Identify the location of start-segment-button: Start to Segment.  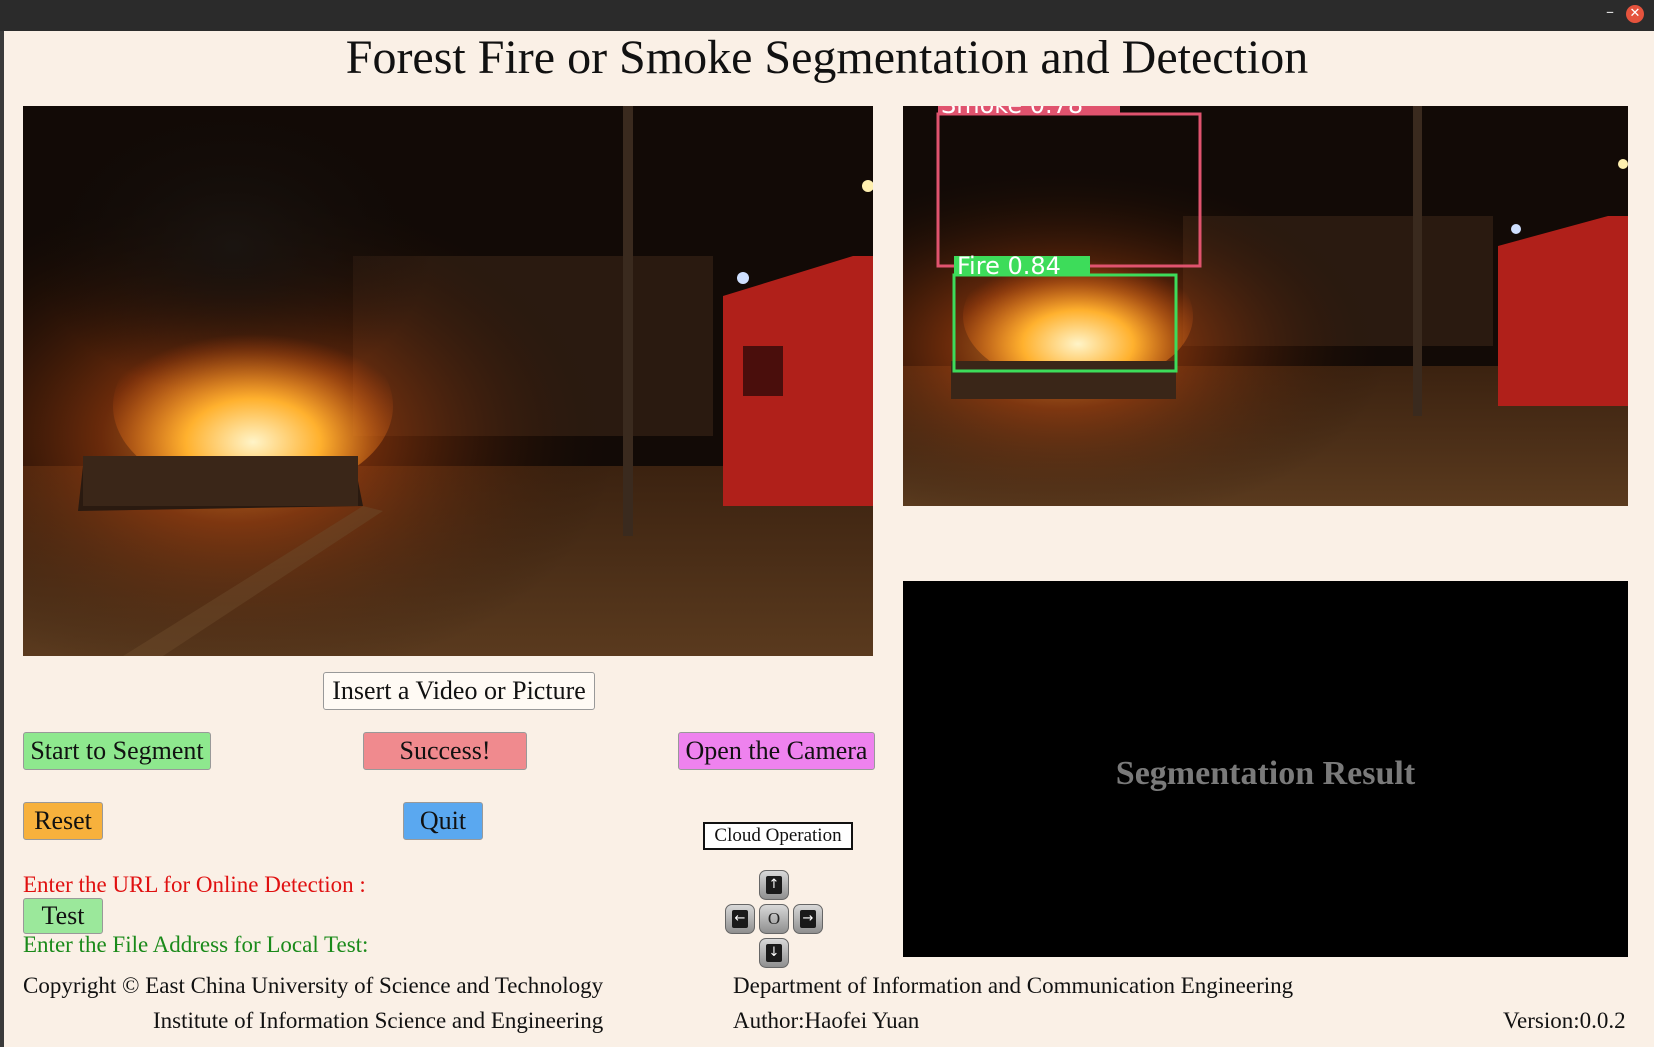
(117, 751).